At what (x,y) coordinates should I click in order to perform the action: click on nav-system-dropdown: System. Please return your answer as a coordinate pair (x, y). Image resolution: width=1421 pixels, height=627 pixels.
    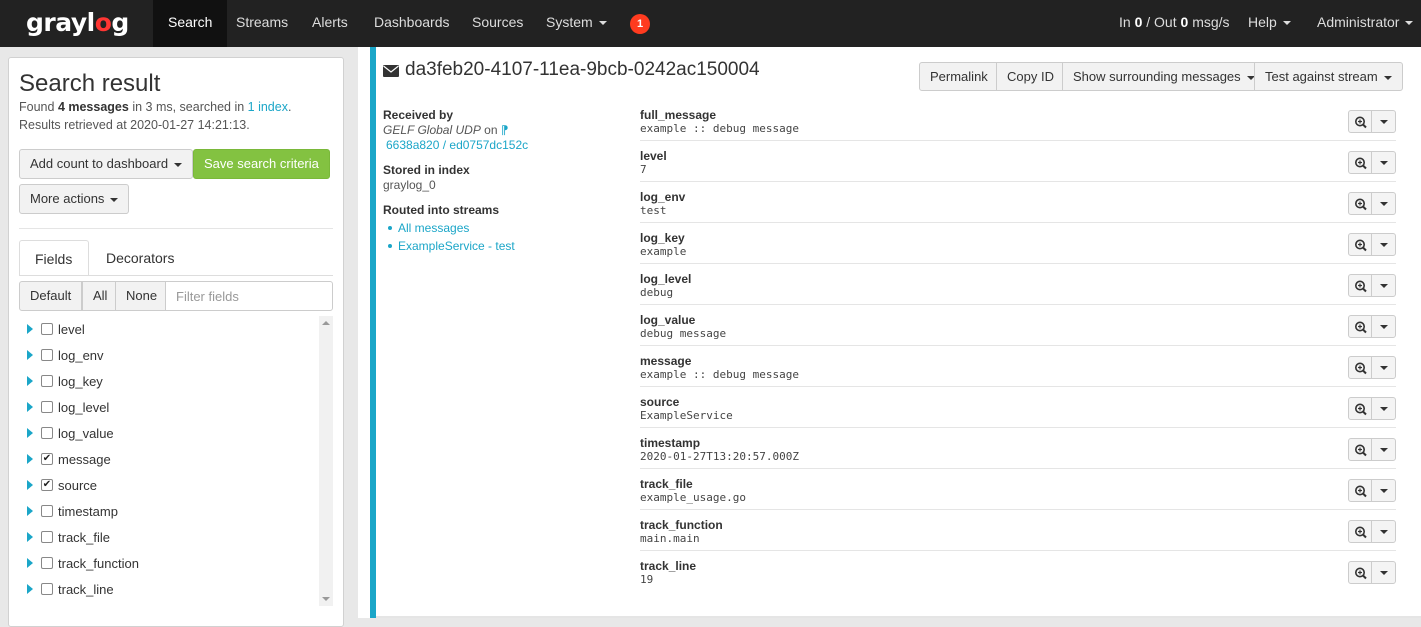
    Looking at the image, I should click on (576, 23).